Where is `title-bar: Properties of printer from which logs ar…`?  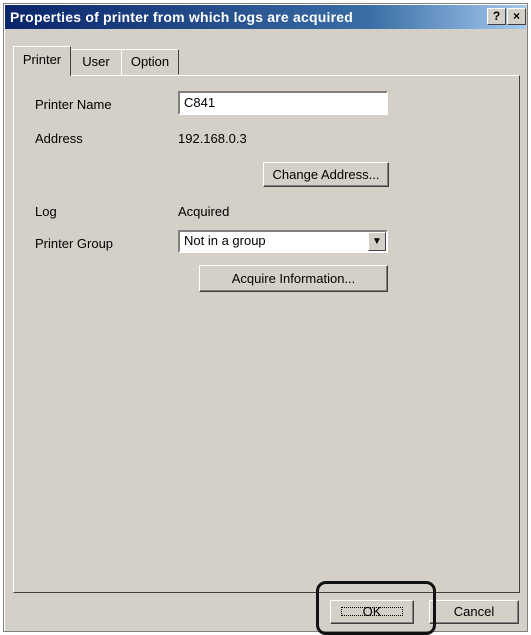
title-bar: Properties of printer from which logs ar… is located at coordinates (265, 17).